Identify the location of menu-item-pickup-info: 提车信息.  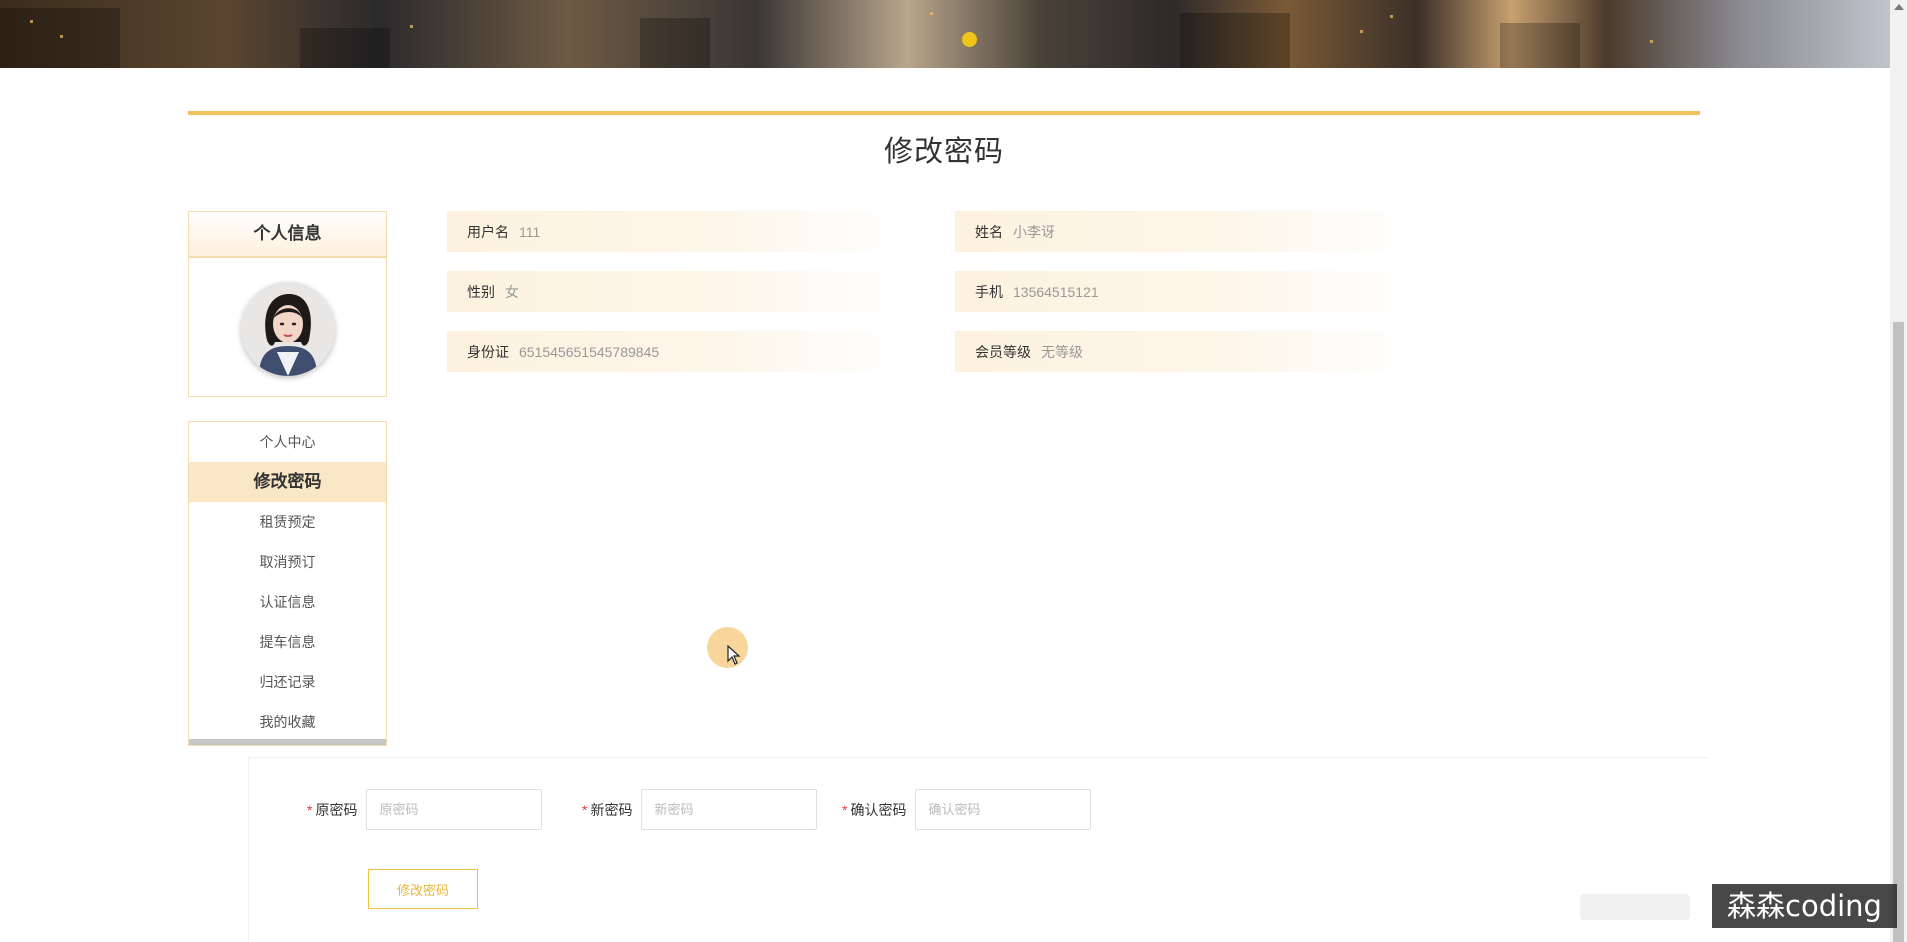
(287, 642).